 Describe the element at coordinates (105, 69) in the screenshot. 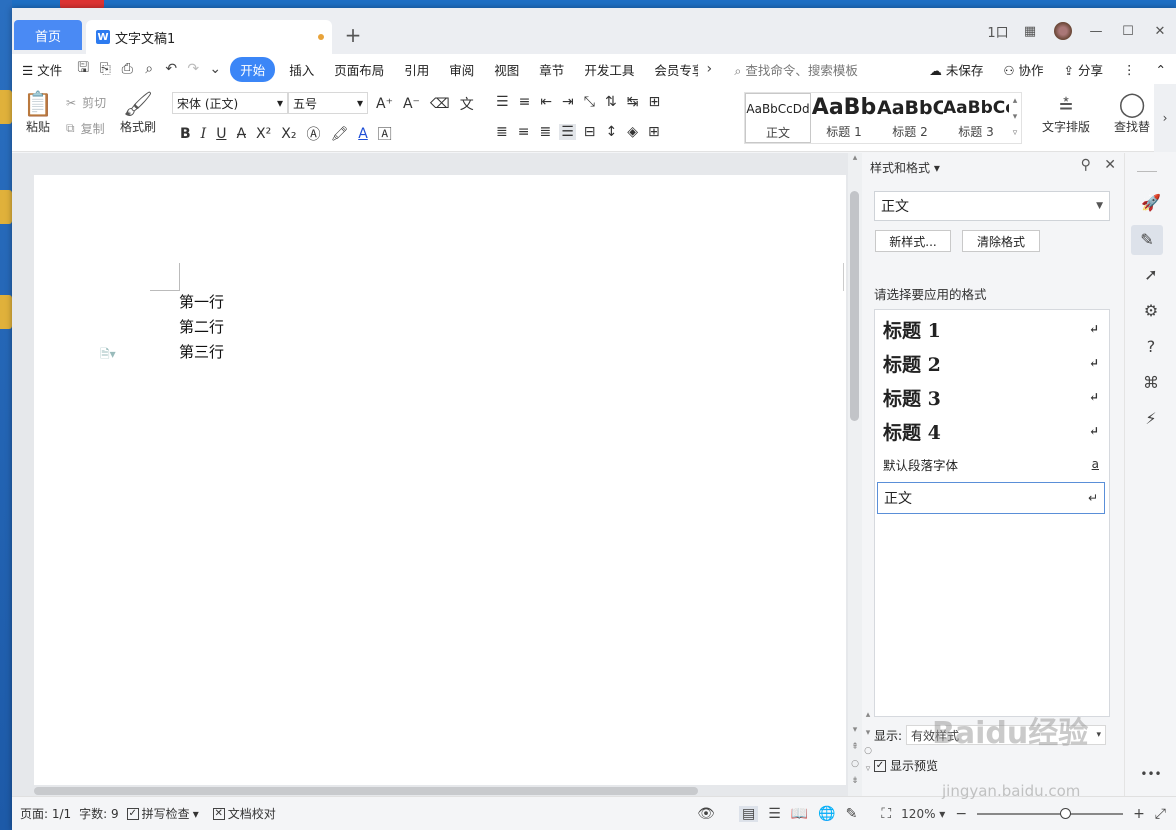

I see `export-pdf-icon: ⎘` at that location.